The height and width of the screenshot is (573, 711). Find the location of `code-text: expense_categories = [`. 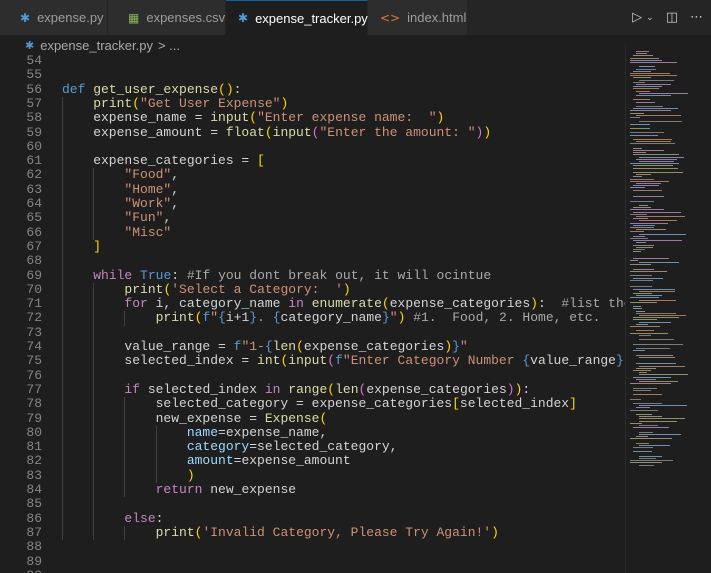

code-text: expense_categories = [ is located at coordinates (163, 160).